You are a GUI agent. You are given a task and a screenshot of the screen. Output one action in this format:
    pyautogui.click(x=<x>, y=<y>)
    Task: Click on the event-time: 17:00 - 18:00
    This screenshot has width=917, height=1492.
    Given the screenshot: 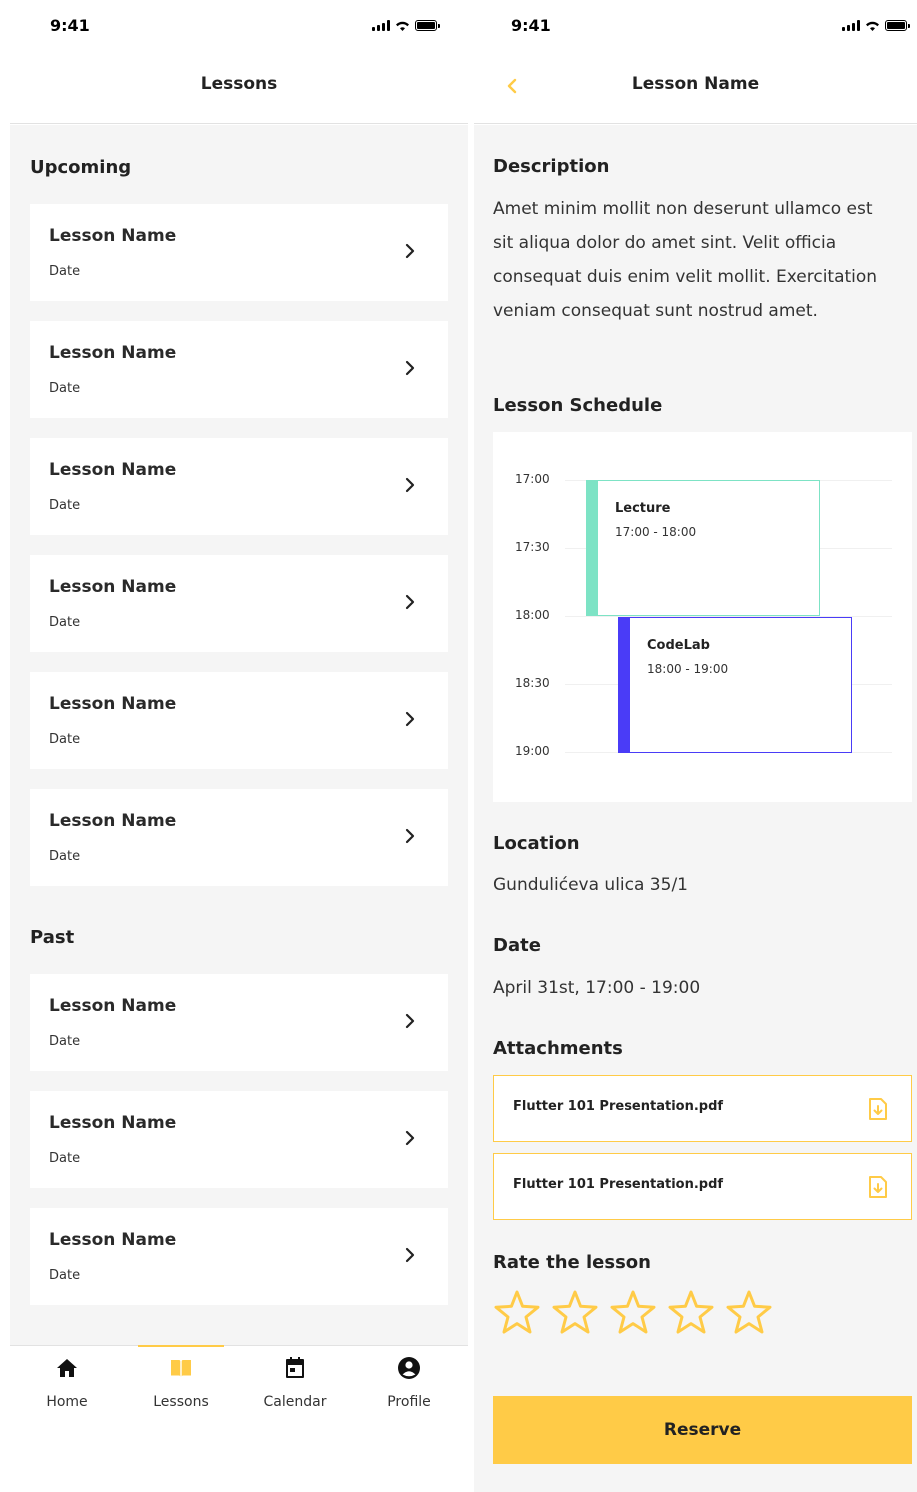 What is the action you would take?
    pyautogui.click(x=656, y=532)
    